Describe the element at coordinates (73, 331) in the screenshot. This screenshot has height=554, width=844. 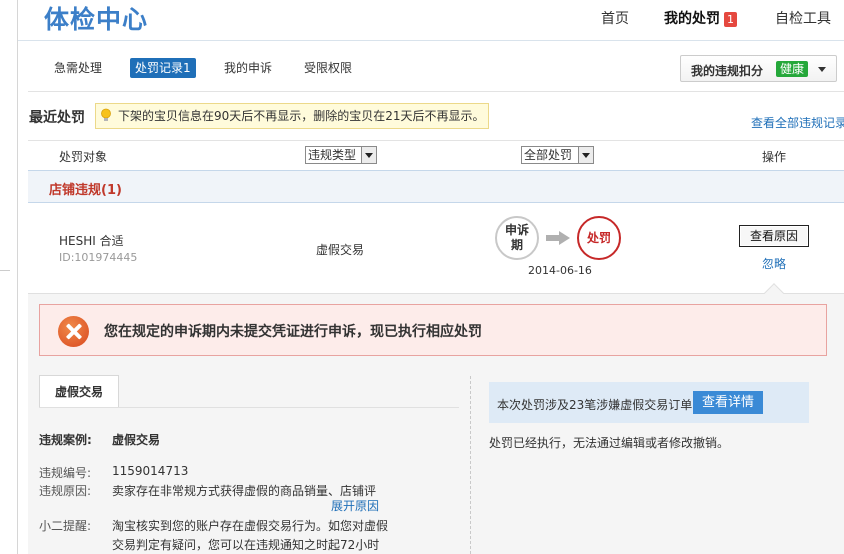
I see `error-x-icon` at that location.